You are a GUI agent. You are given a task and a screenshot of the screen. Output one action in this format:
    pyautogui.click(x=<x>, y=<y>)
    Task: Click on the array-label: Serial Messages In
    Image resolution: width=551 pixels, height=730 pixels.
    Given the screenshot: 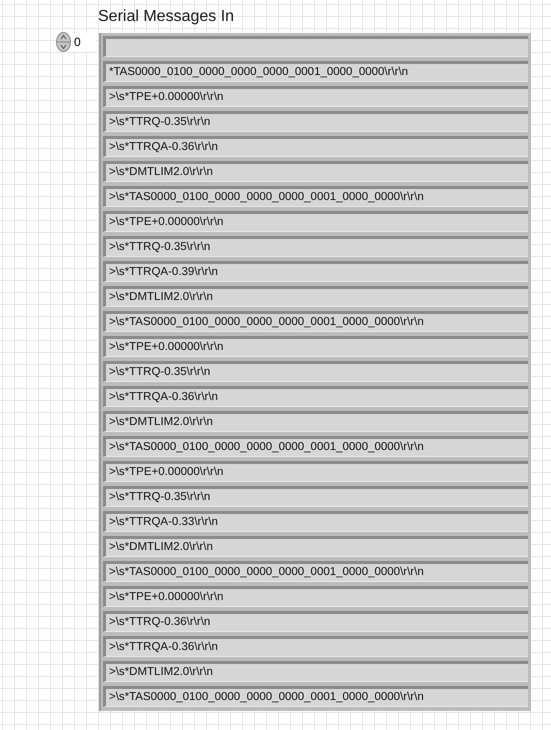 What is the action you would take?
    pyautogui.click(x=166, y=17)
    